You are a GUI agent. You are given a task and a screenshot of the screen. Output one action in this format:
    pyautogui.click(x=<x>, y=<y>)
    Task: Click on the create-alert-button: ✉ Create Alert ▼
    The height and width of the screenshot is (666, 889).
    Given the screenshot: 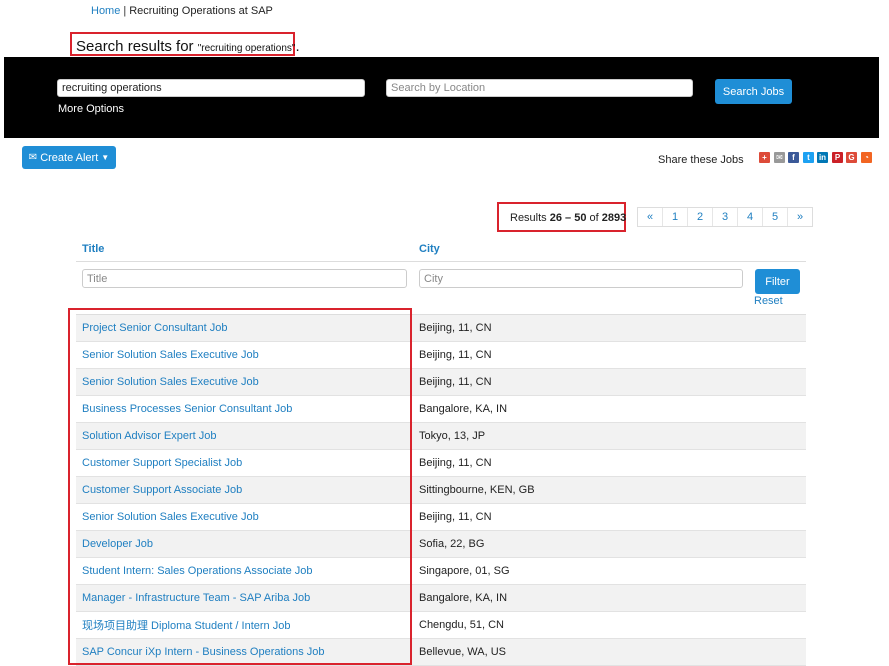 What is the action you would take?
    pyautogui.click(x=69, y=157)
    